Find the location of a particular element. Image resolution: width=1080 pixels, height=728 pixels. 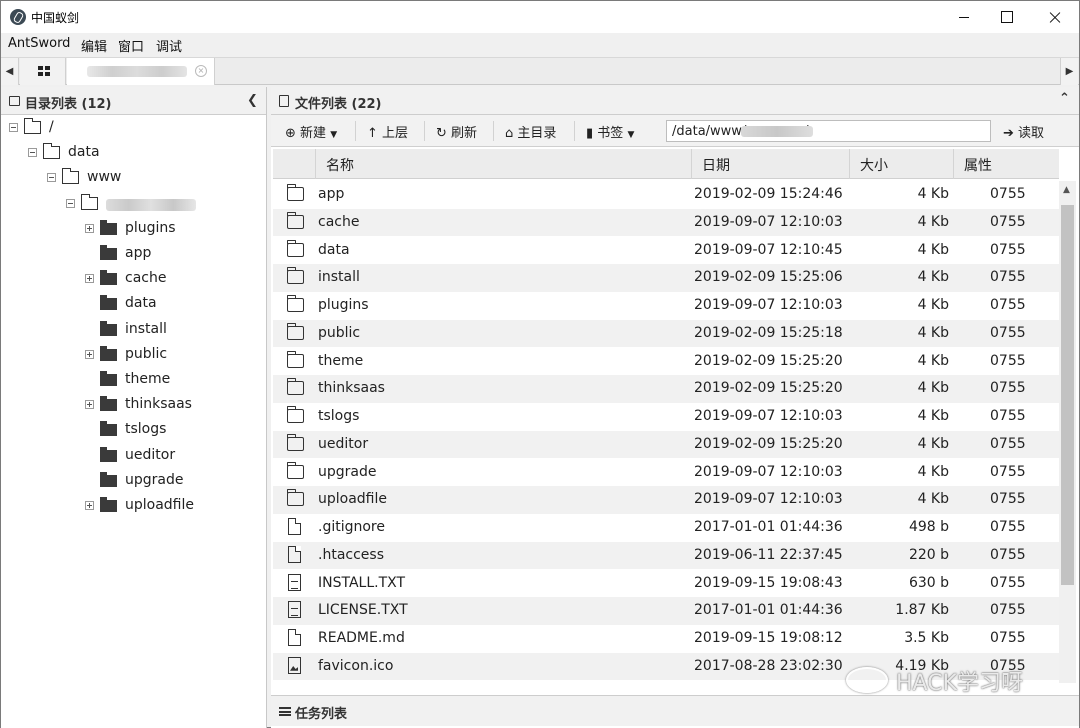

refresh-button: ↻ 刷新 is located at coordinates (456, 131).